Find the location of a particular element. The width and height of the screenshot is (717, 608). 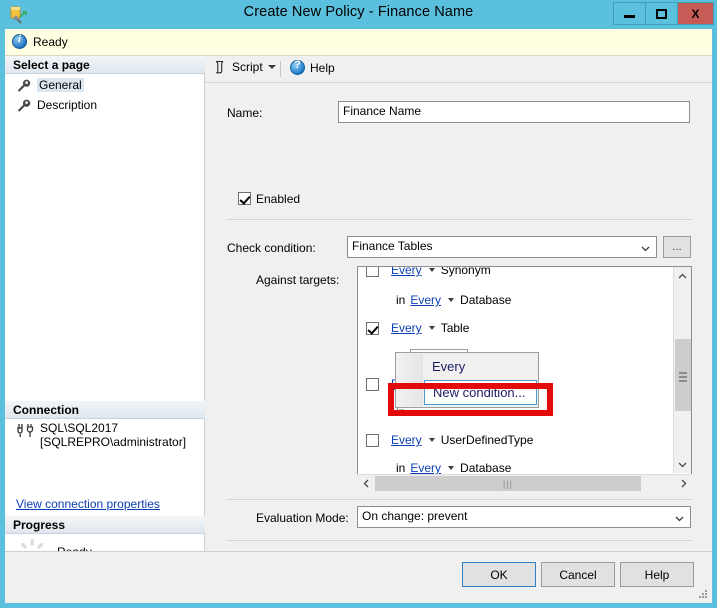

help-icon is located at coordinates (297, 67).